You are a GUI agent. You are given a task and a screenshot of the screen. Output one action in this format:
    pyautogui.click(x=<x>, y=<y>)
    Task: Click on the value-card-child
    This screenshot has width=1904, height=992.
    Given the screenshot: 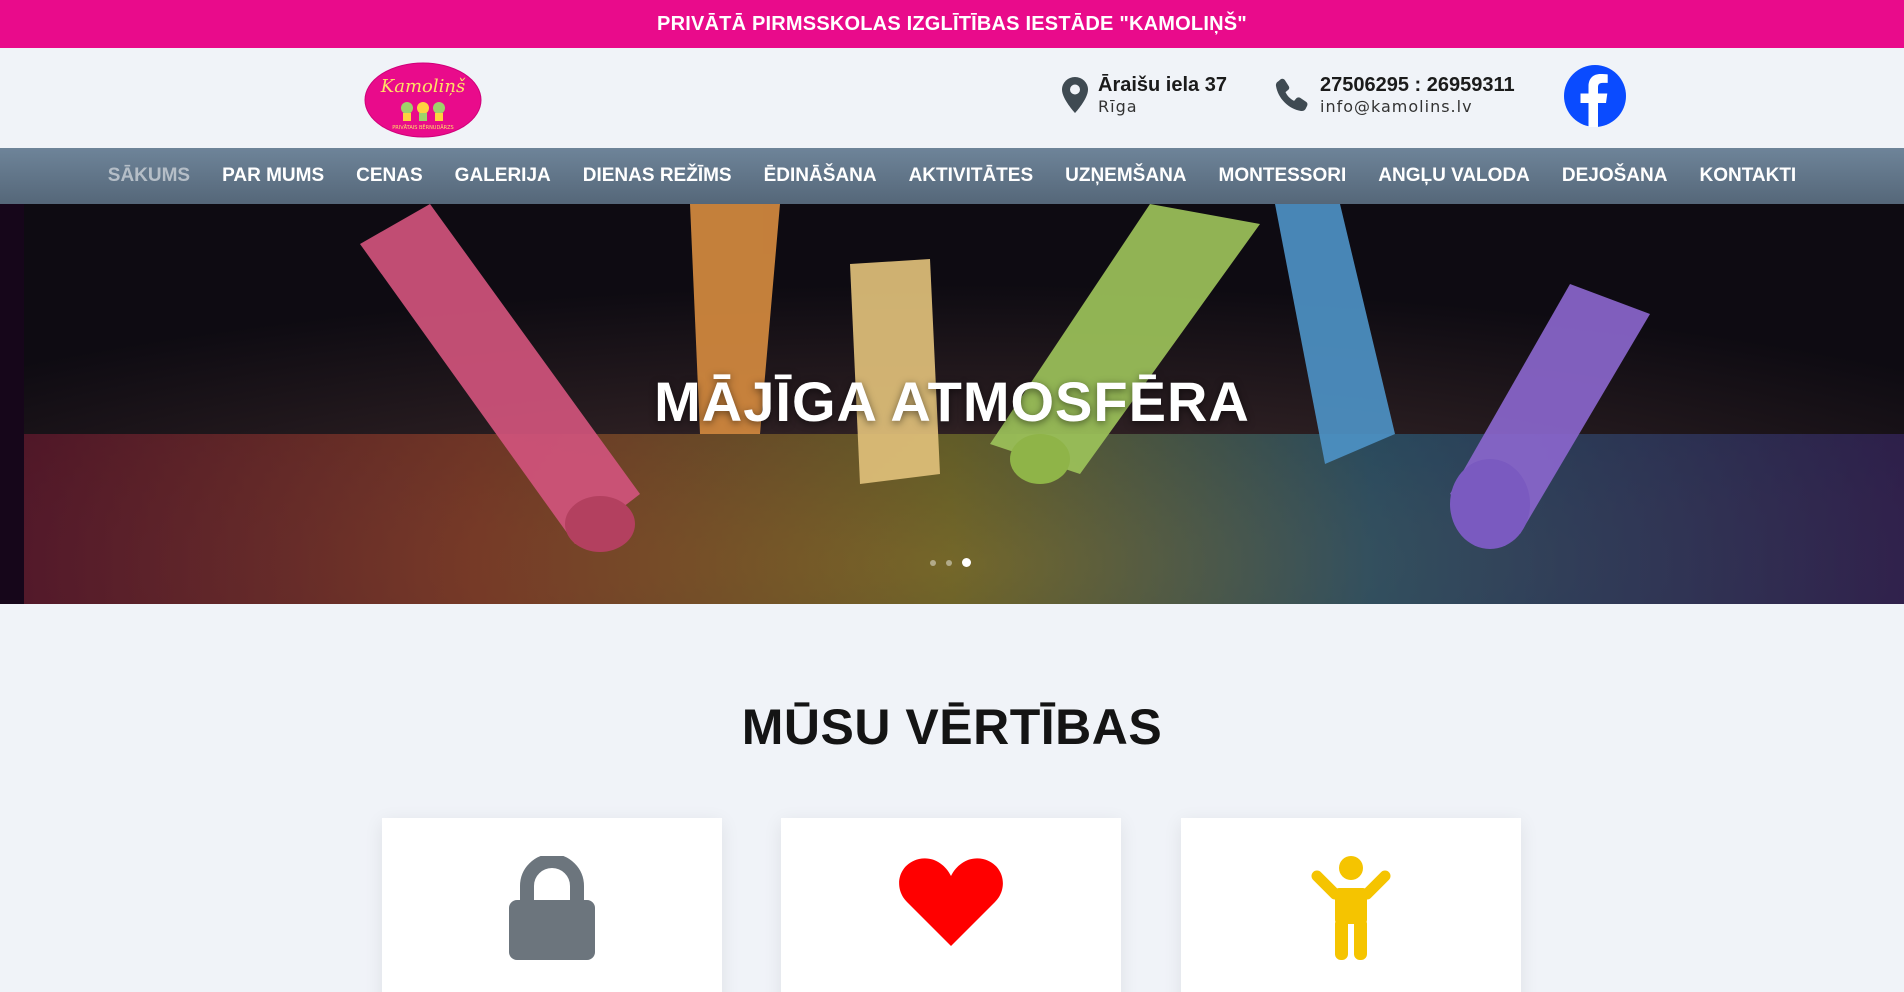 What is the action you would take?
    pyautogui.click(x=1351, y=905)
    